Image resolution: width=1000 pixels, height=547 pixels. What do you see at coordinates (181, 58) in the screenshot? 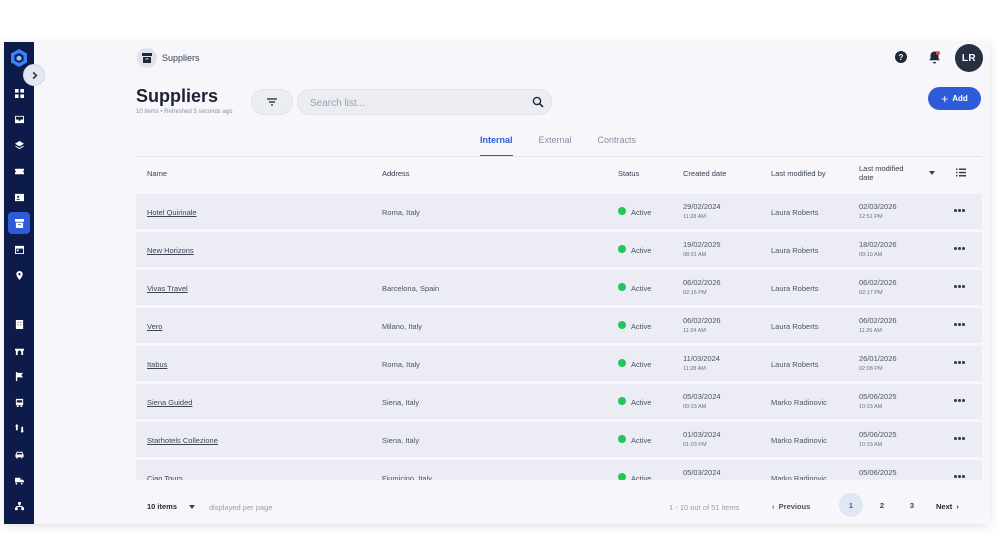
I see `breadcrumb: Suppliers` at bounding box center [181, 58].